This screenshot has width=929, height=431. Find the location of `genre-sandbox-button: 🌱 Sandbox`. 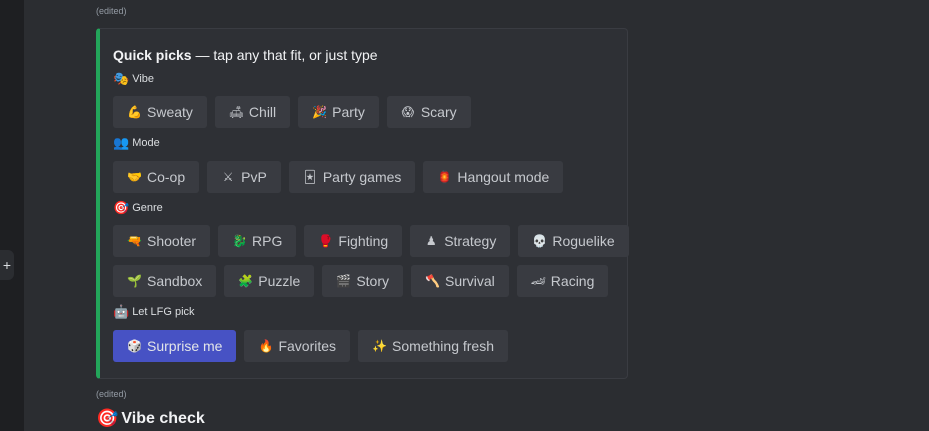

genre-sandbox-button: 🌱 Sandbox is located at coordinates (165, 281).